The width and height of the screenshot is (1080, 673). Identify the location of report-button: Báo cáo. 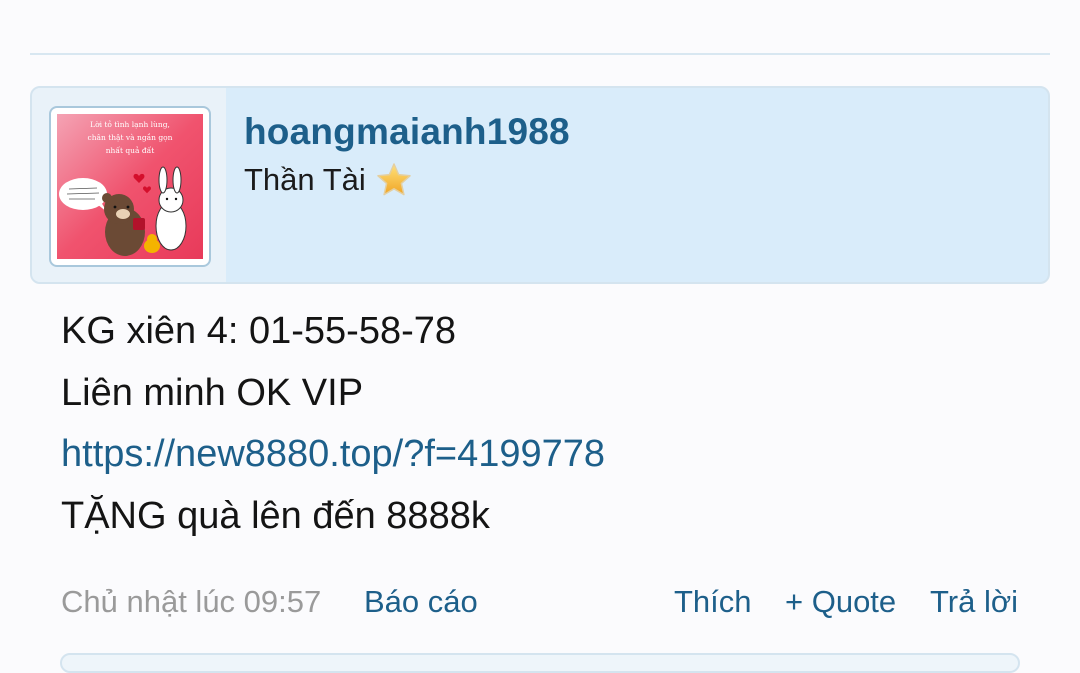
(421, 602).